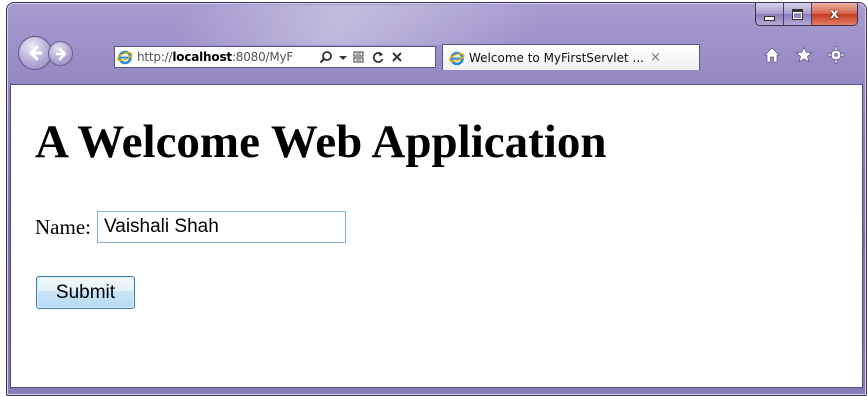  I want to click on maximize-icon, so click(797, 14).